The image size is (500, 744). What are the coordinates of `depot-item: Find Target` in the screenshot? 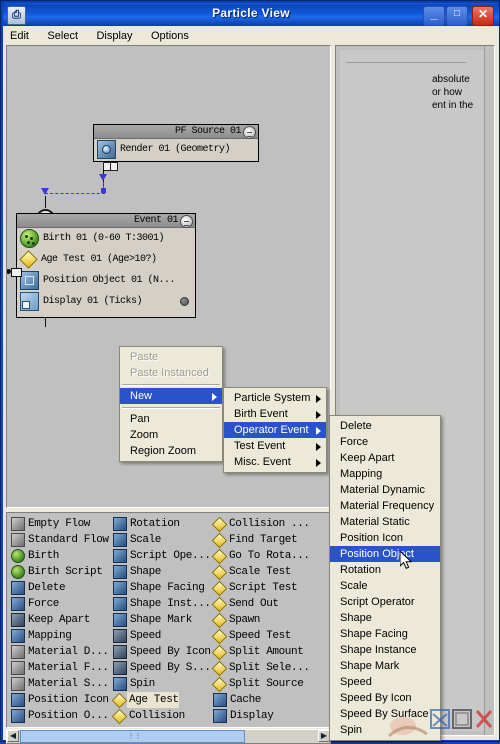 It's located at (268, 540).